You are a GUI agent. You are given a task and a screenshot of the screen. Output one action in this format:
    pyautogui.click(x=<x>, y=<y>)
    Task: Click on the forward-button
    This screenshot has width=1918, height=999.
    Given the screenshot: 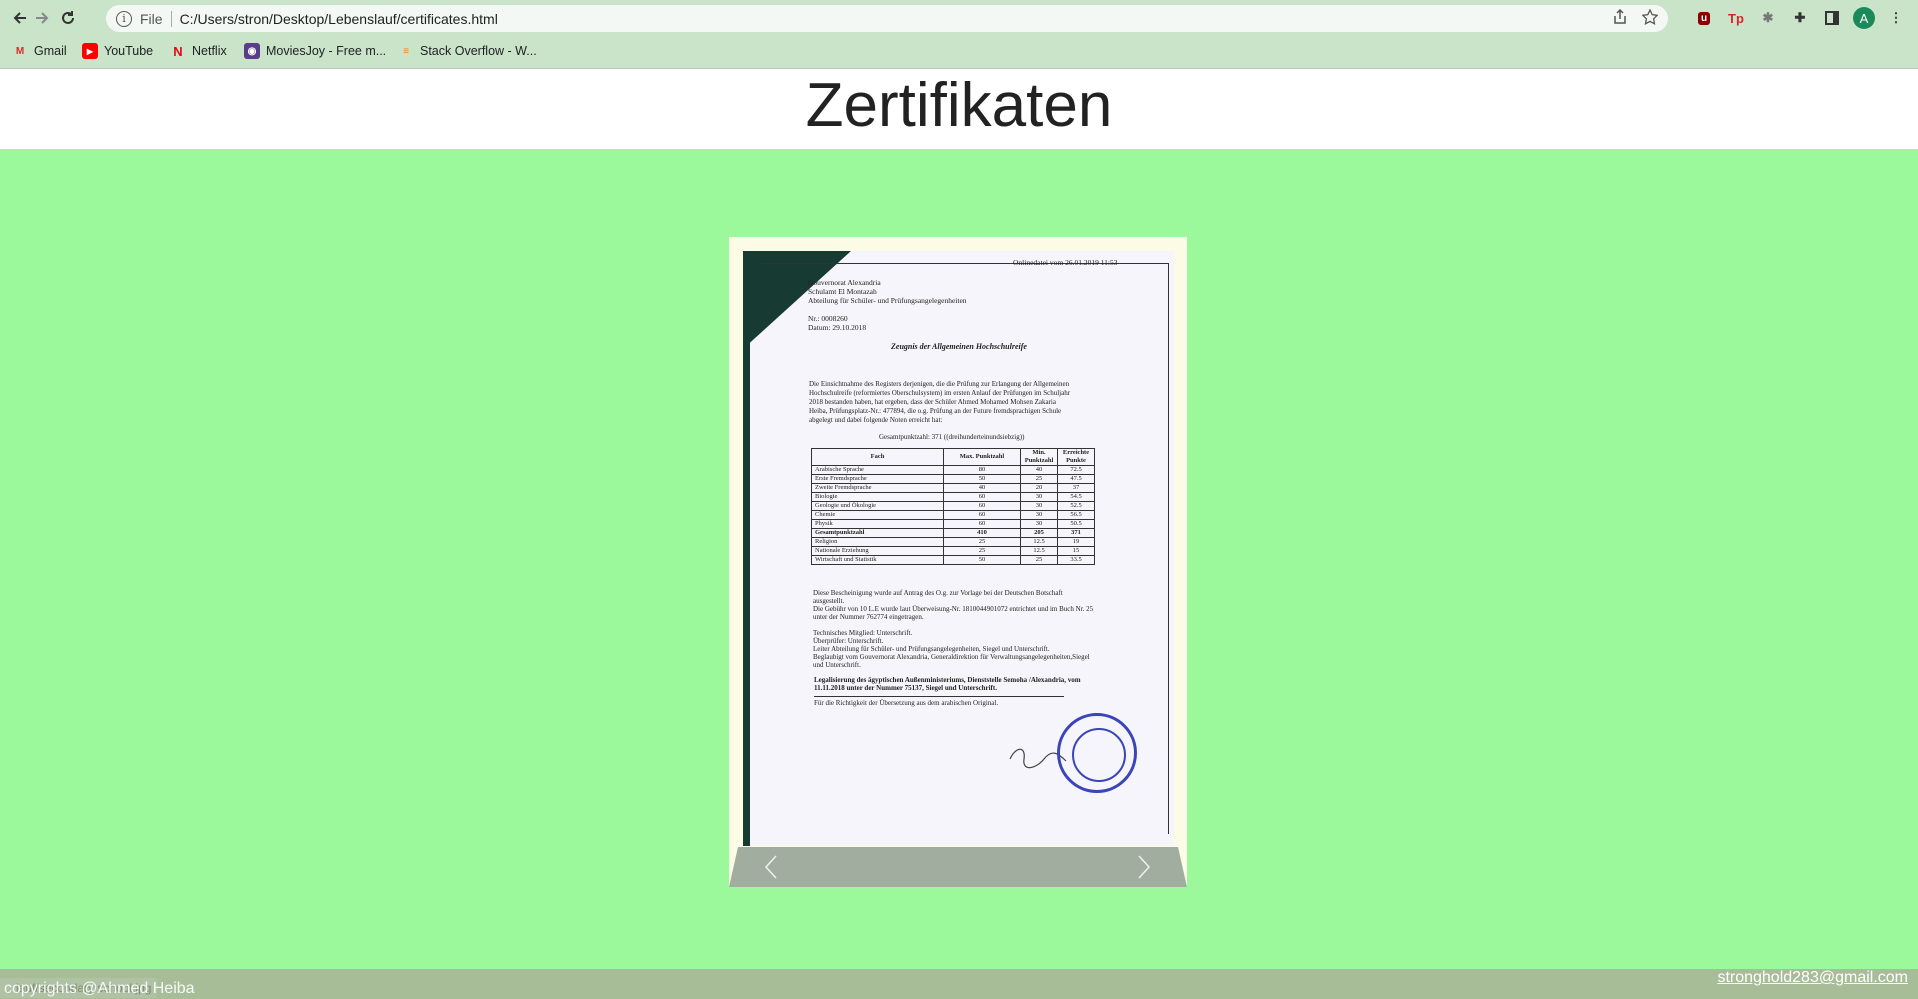 What is the action you would take?
    pyautogui.click(x=42, y=18)
    